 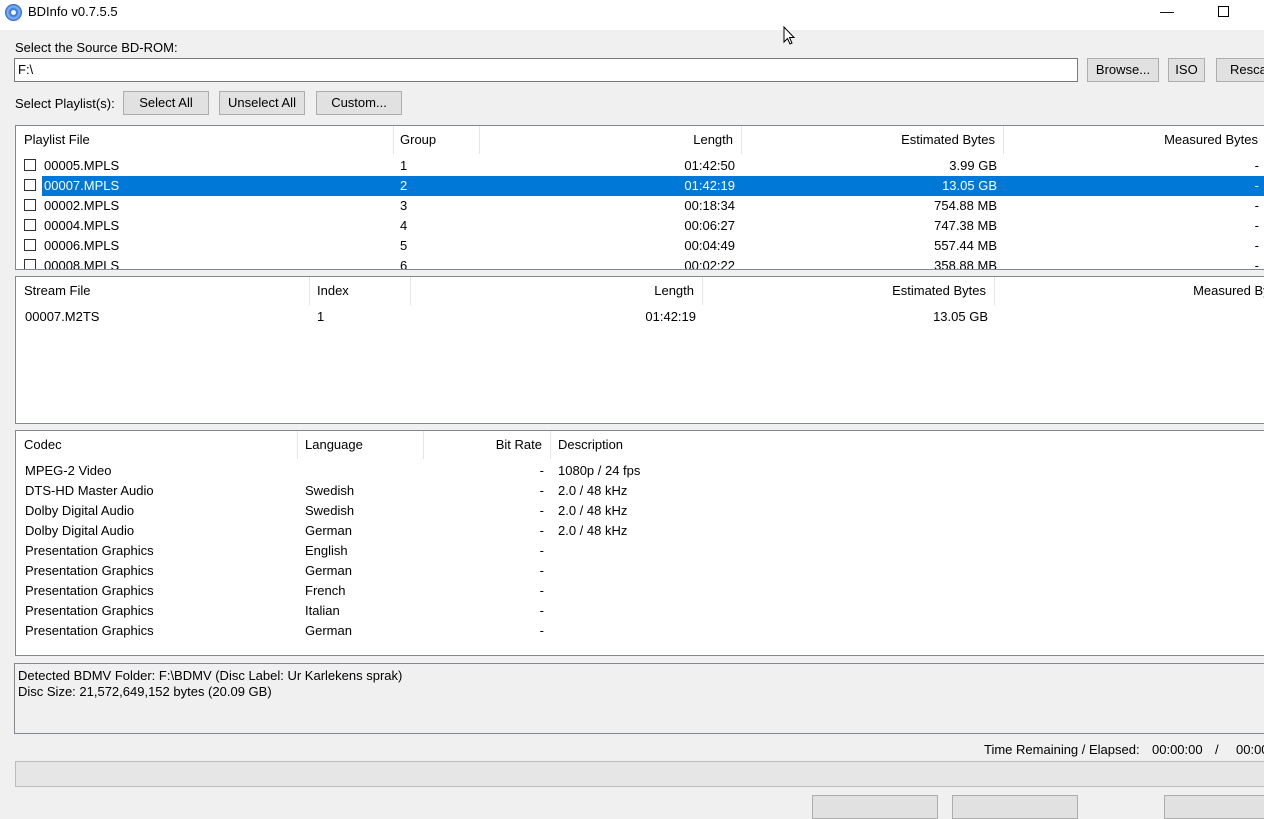 I want to click on column-header-bit-rate: Bit Rate, so click(x=487, y=445).